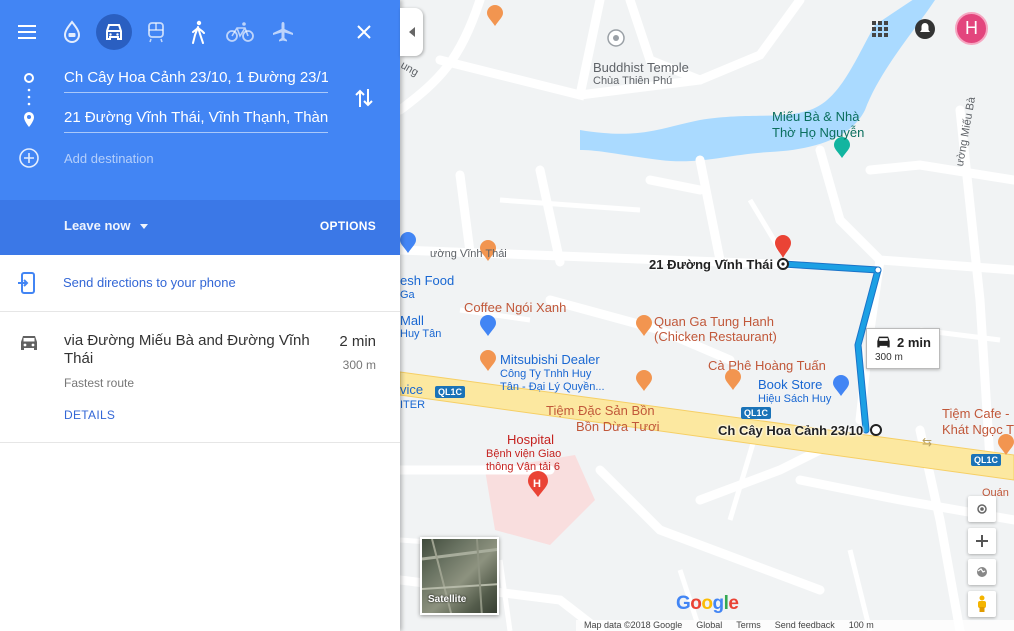  What do you see at coordinates (412, 320) in the screenshot?
I see `poi-mall: Mall` at bounding box center [412, 320].